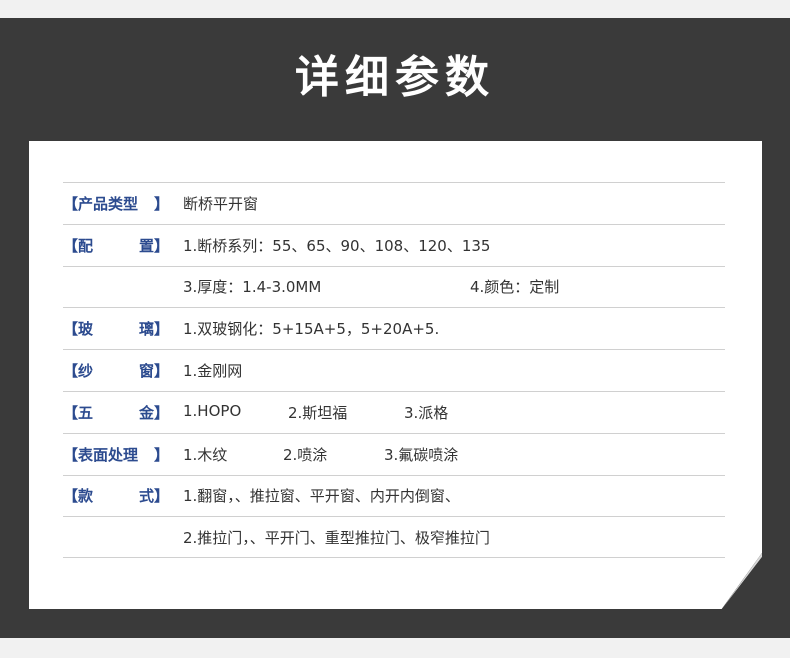 Image resolution: width=790 pixels, height=658 pixels. What do you see at coordinates (116, 203) in the screenshot?
I see `row-label: 【产品类型】` at bounding box center [116, 203].